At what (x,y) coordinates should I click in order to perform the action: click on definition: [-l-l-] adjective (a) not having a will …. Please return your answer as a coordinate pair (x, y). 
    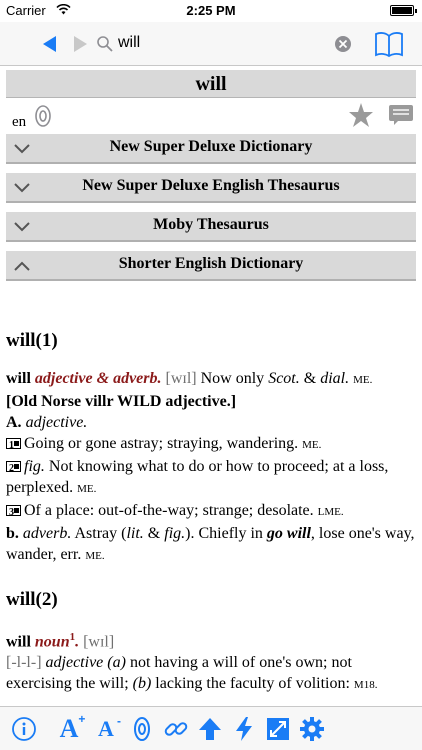
    Looking at the image, I should click on (211, 674).